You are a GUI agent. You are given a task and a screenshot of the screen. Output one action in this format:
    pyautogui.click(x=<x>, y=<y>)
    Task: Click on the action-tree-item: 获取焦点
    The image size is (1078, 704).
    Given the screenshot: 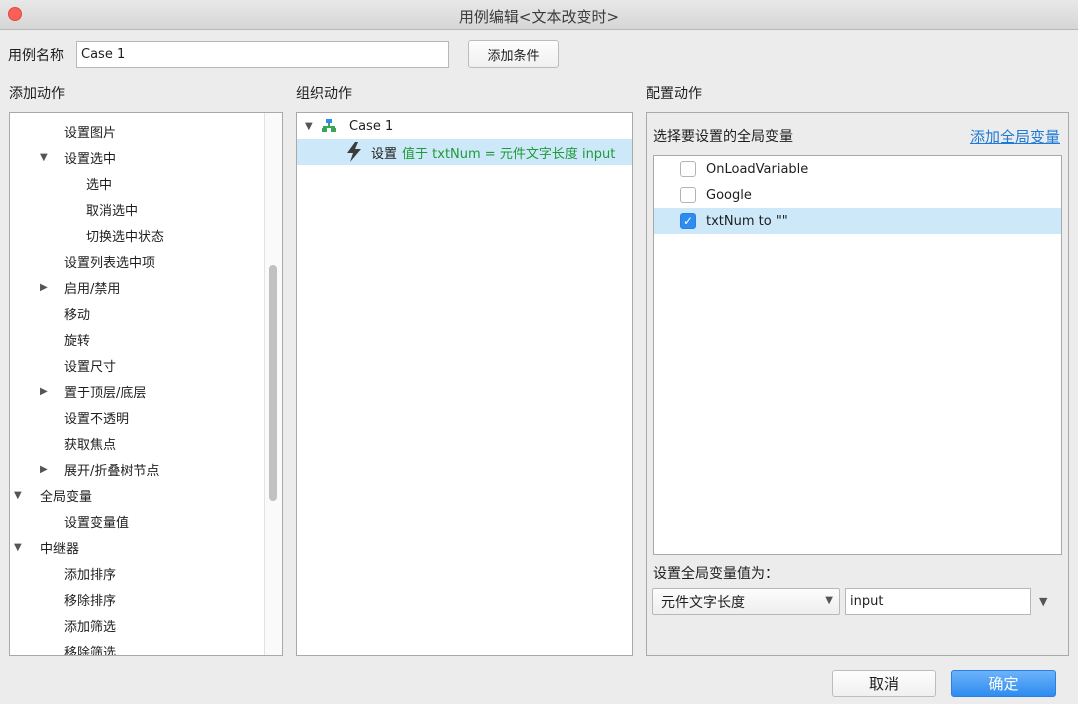 What is the action you would take?
    pyautogui.click(x=146, y=443)
    